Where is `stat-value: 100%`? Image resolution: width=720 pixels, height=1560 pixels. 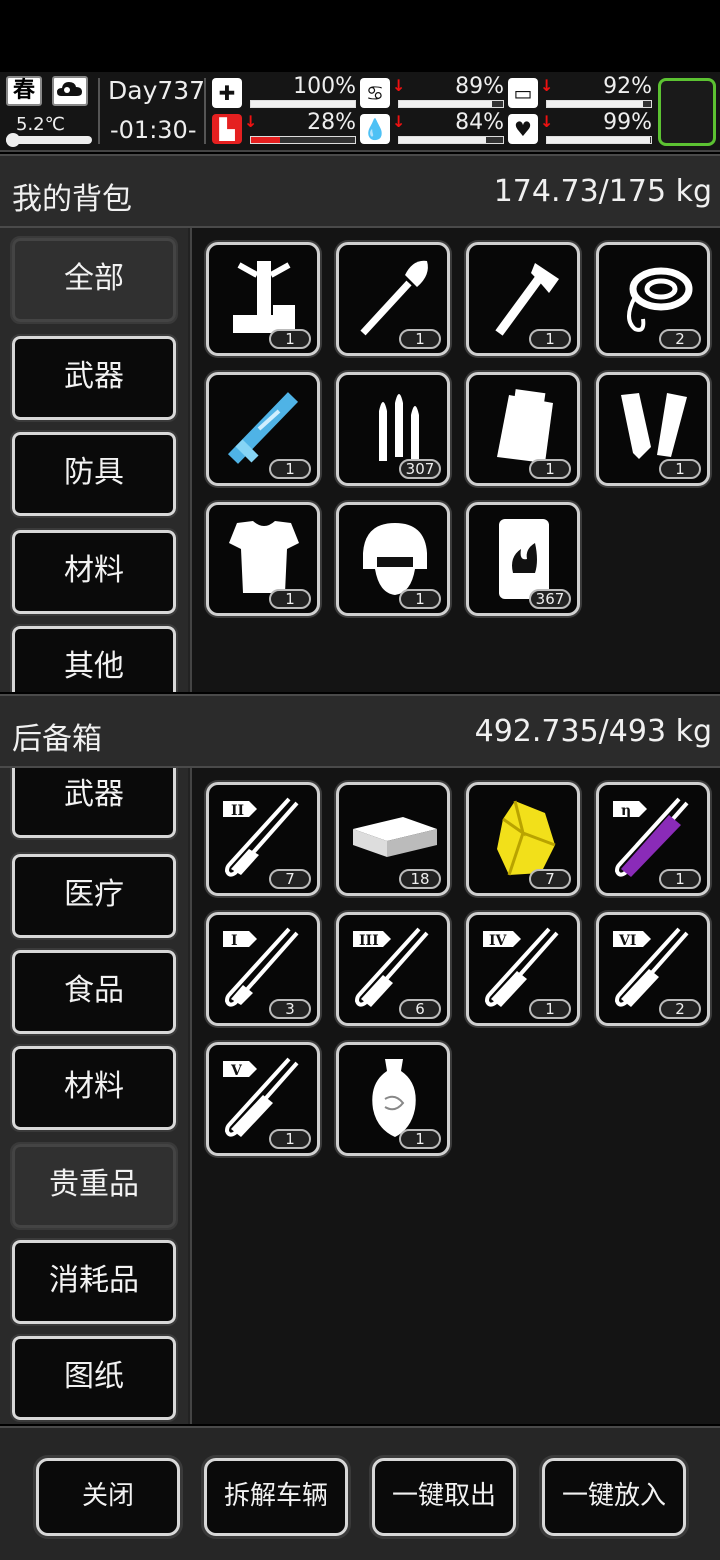
stat-value: 100% is located at coordinates (324, 86).